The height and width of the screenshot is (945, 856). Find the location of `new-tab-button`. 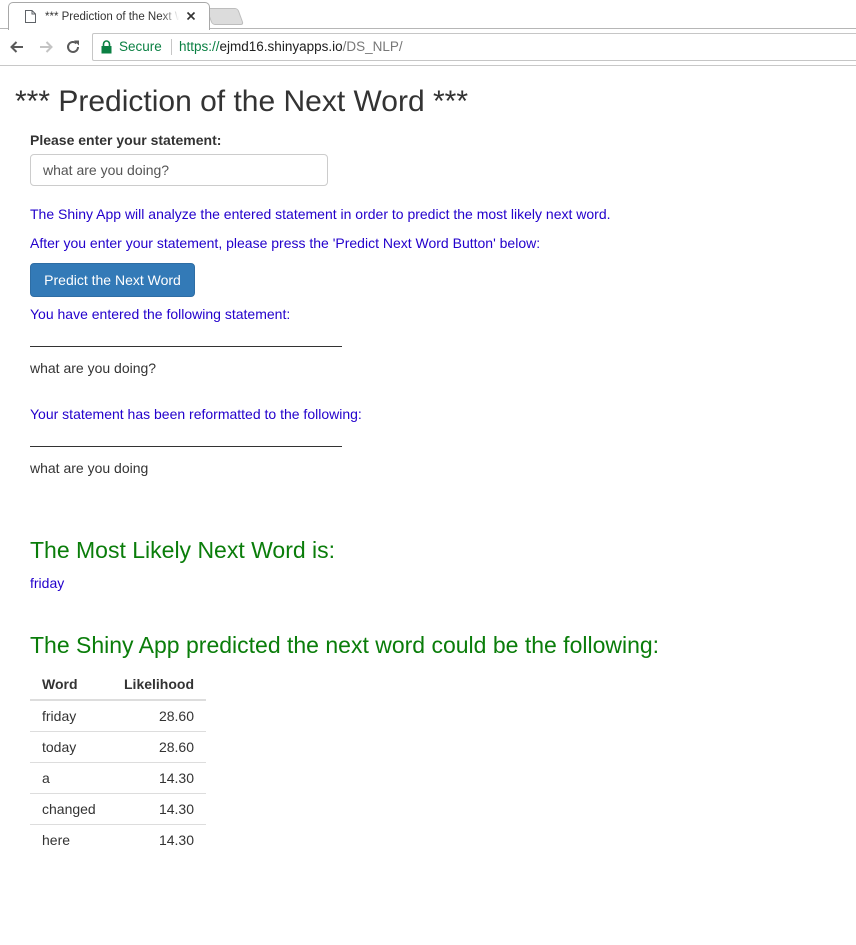

new-tab-button is located at coordinates (225, 16).